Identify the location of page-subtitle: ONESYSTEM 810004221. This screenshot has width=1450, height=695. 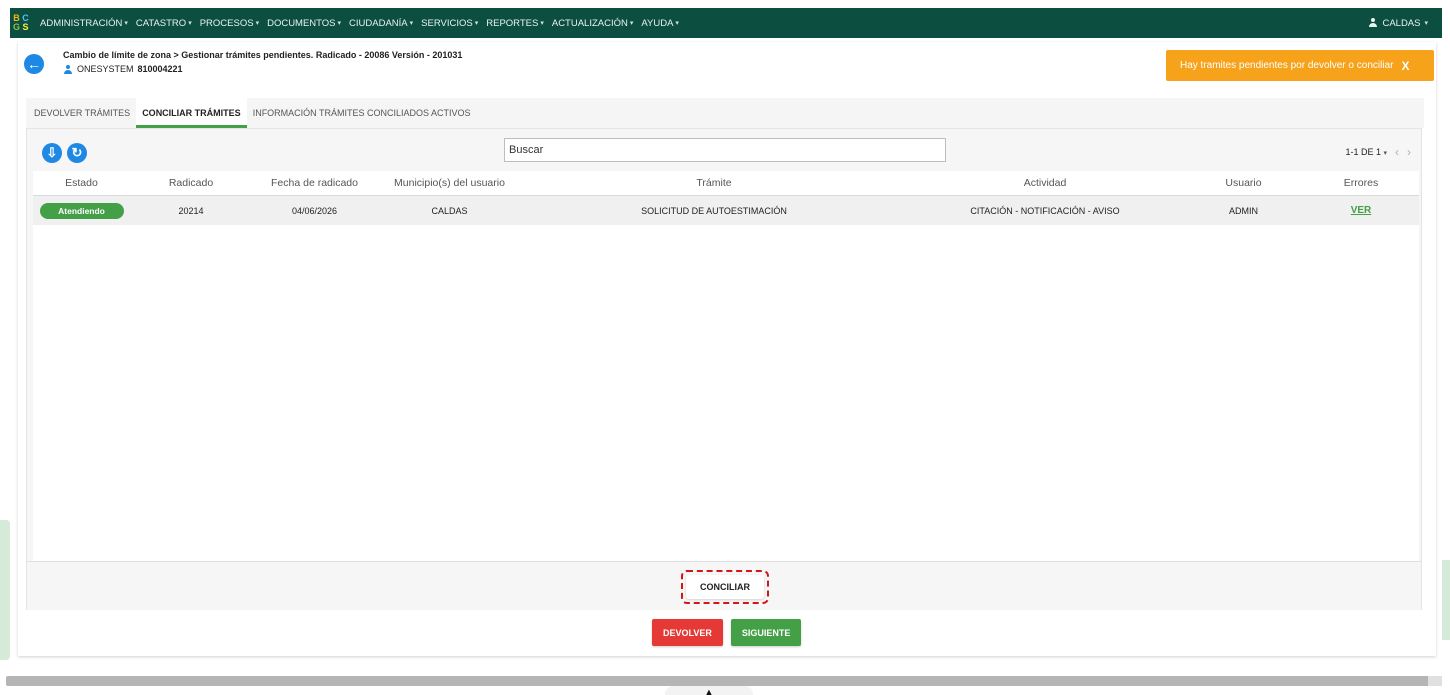
(123, 69).